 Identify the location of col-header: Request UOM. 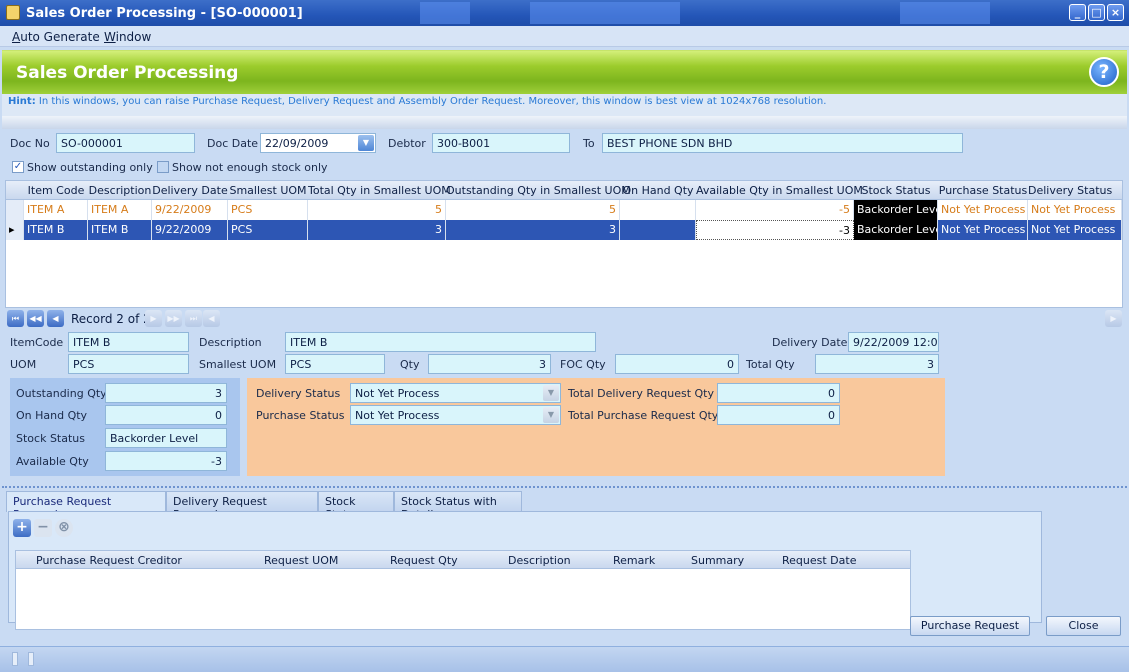
(301, 560).